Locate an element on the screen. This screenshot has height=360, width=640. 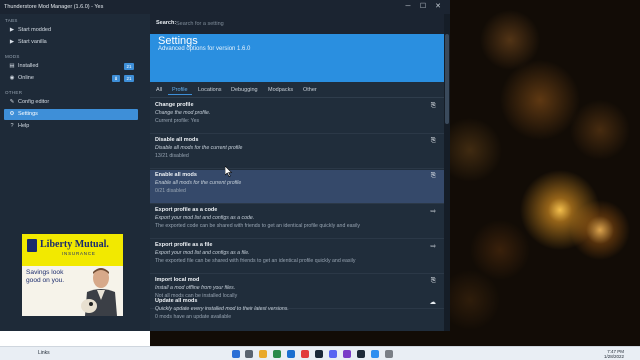
sidebar-section-tabs: TABS is located at coordinates (11, 20).